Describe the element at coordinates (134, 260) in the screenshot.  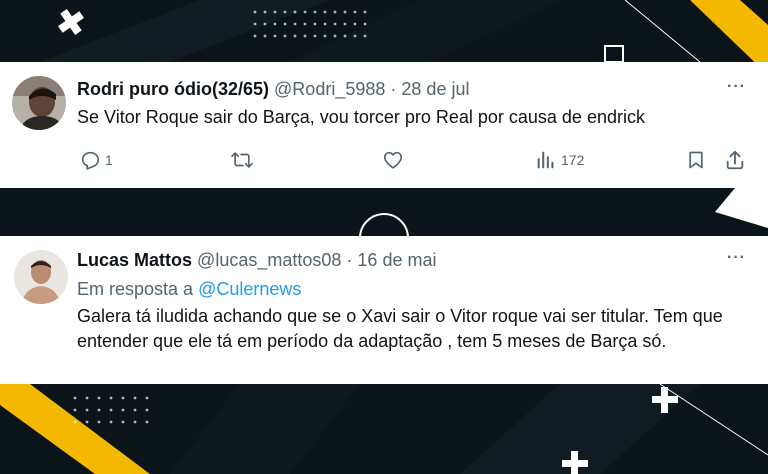
I see `display-name: Lucas Mattos` at that location.